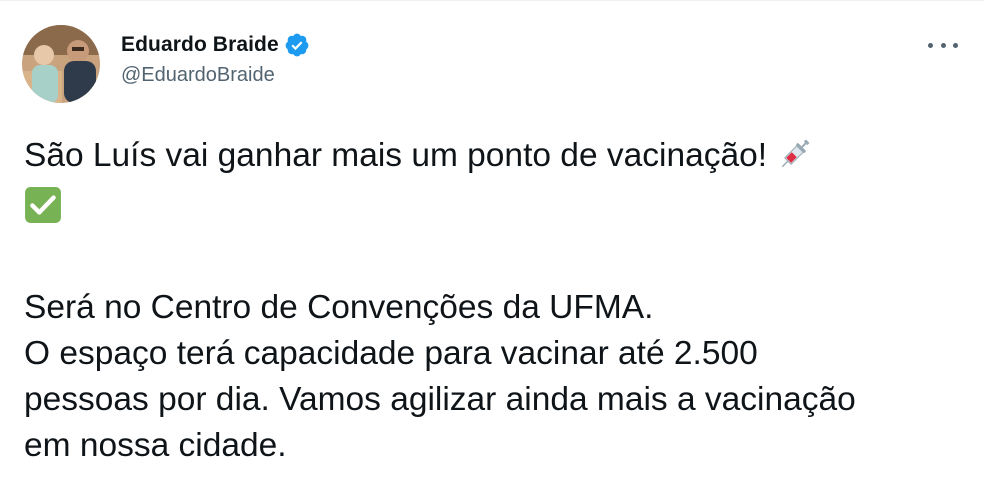  Describe the element at coordinates (61, 64) in the screenshot. I see `profile-photo-avatar` at that location.